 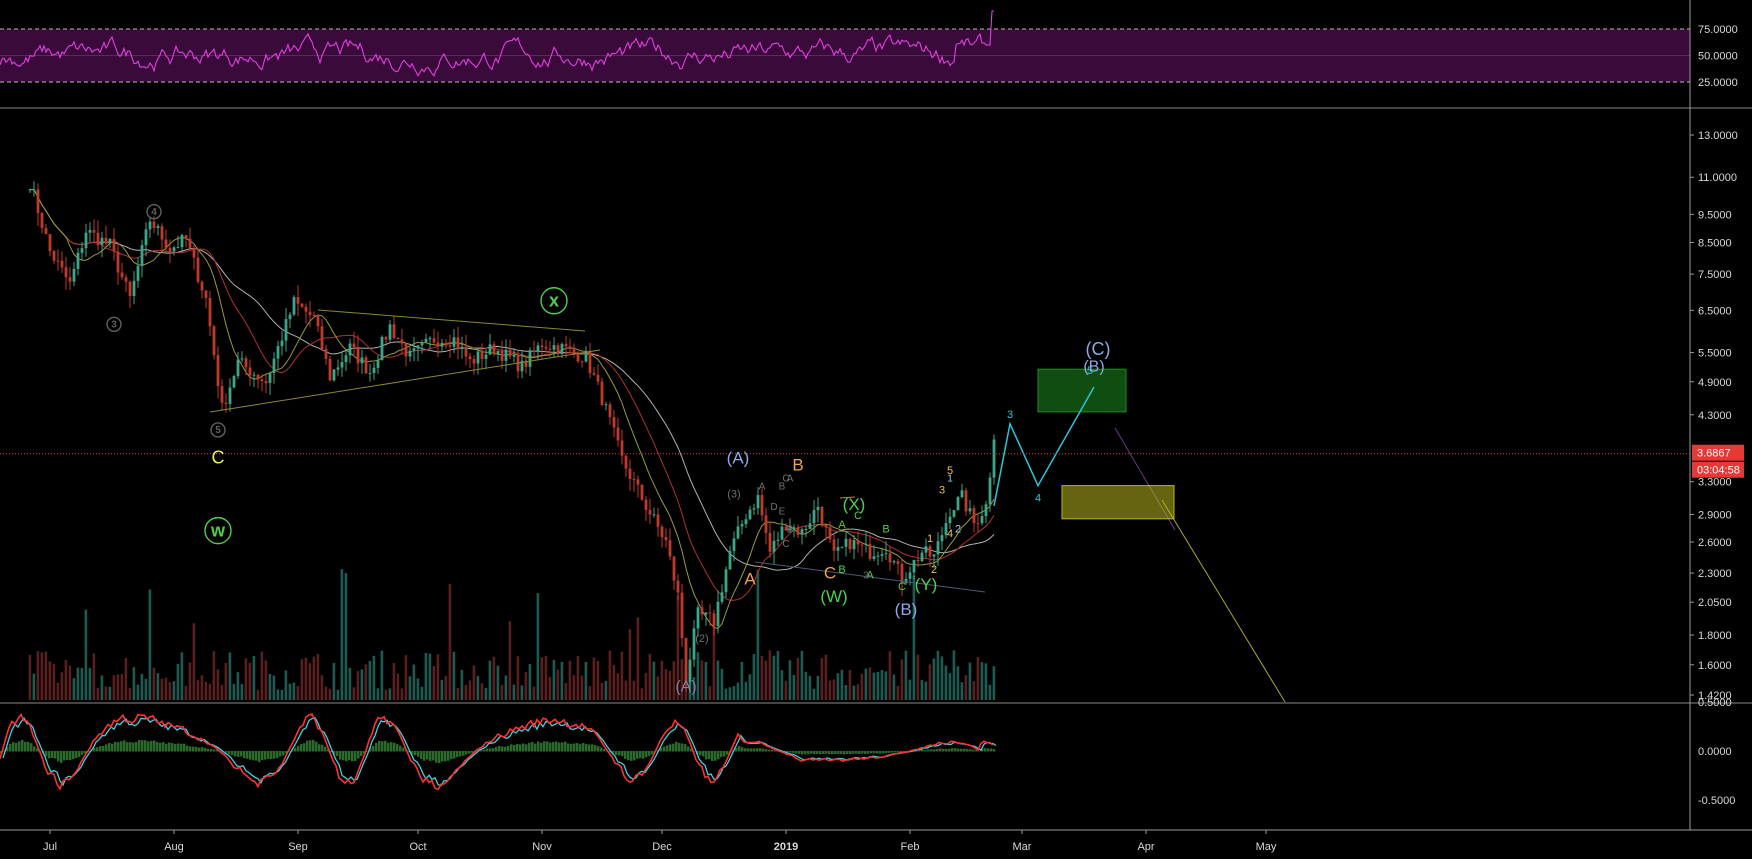 What do you see at coordinates (1714, 454) in the screenshot?
I see `last-price-label: 3.6867` at bounding box center [1714, 454].